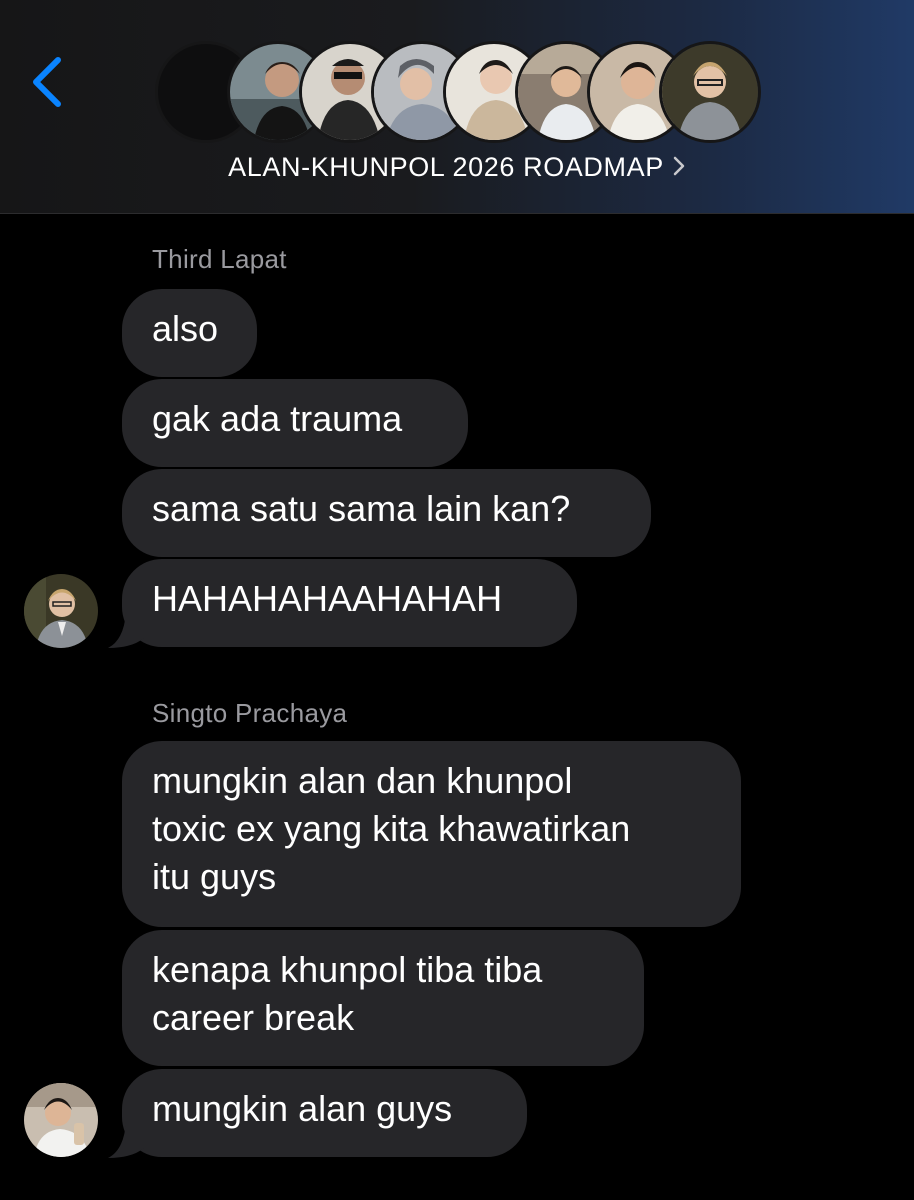 The width and height of the screenshot is (914, 1200). Describe the element at coordinates (302, 1108) in the screenshot. I see `message-text: mungkin alan guys` at that location.